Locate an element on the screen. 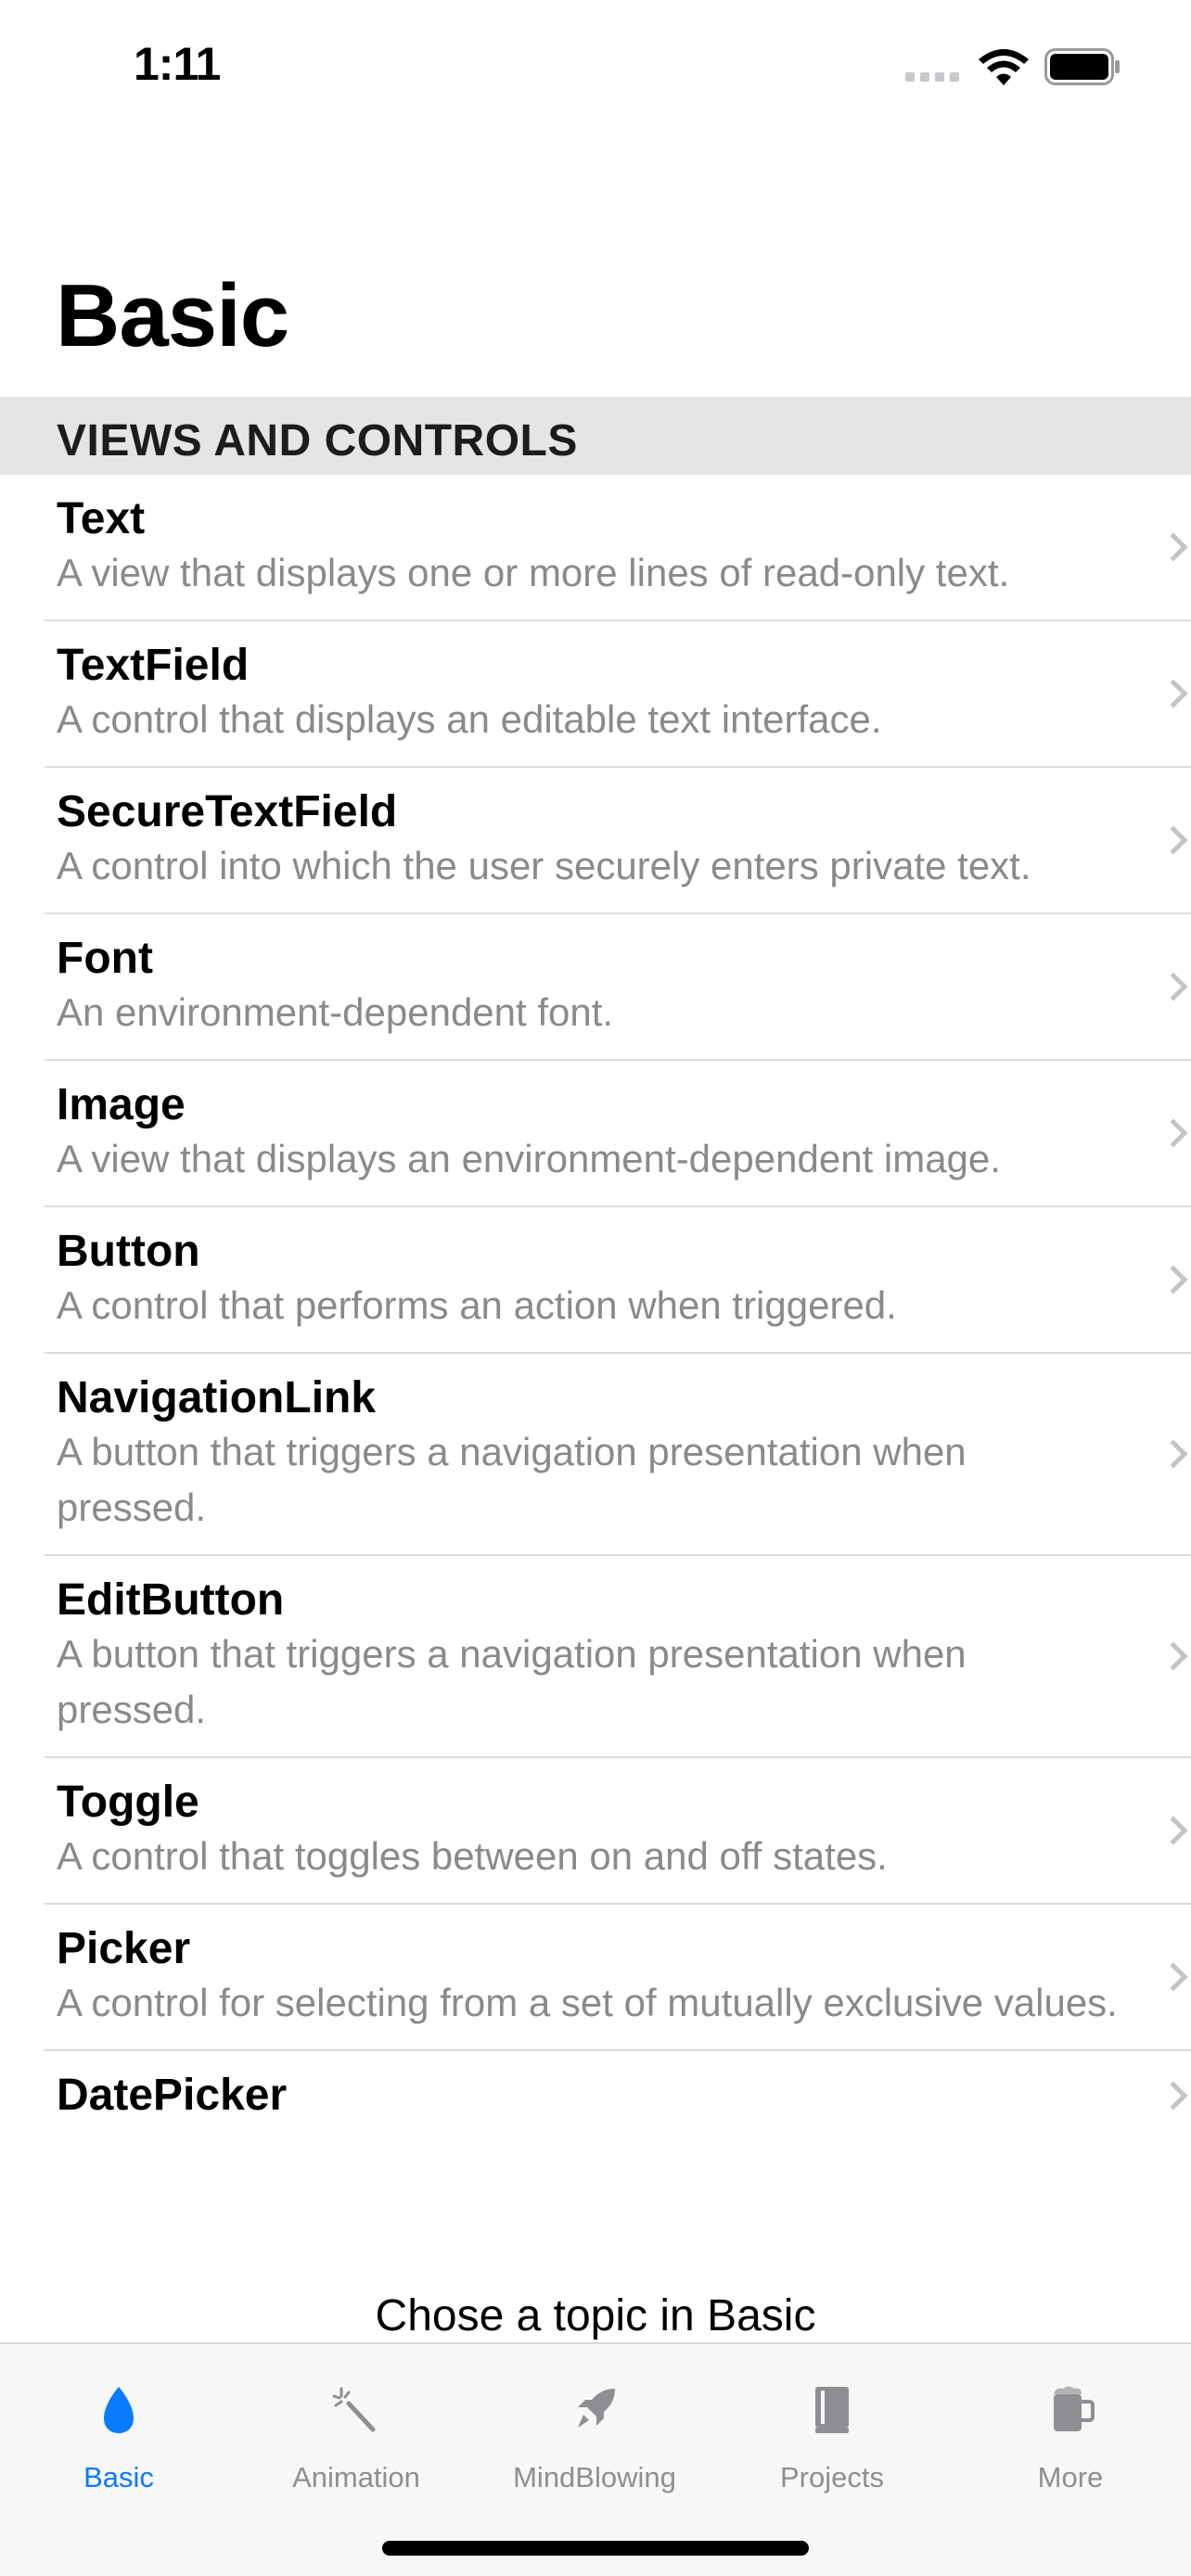  list-item-title: Button is located at coordinates (128, 1251).